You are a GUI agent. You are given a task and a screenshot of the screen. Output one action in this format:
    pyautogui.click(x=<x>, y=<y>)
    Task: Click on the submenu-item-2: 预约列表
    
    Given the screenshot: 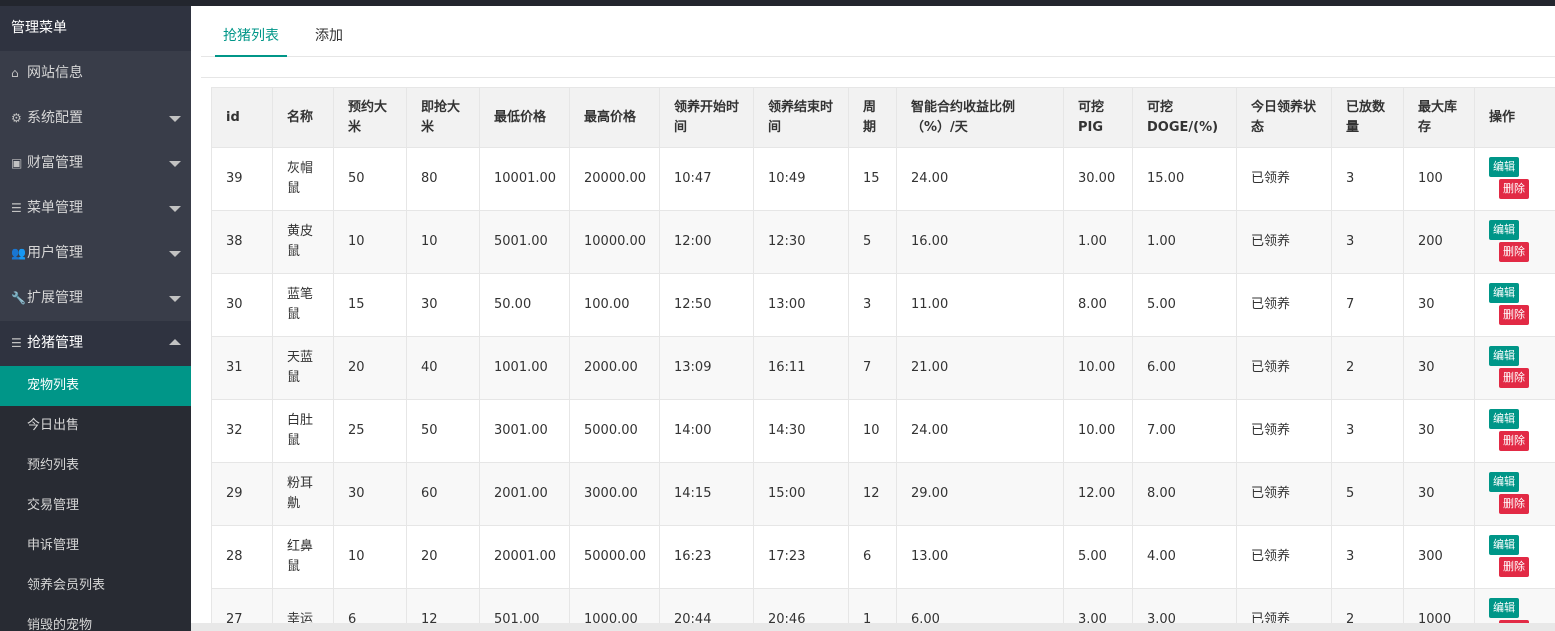 What is the action you would take?
    pyautogui.click(x=95, y=466)
    